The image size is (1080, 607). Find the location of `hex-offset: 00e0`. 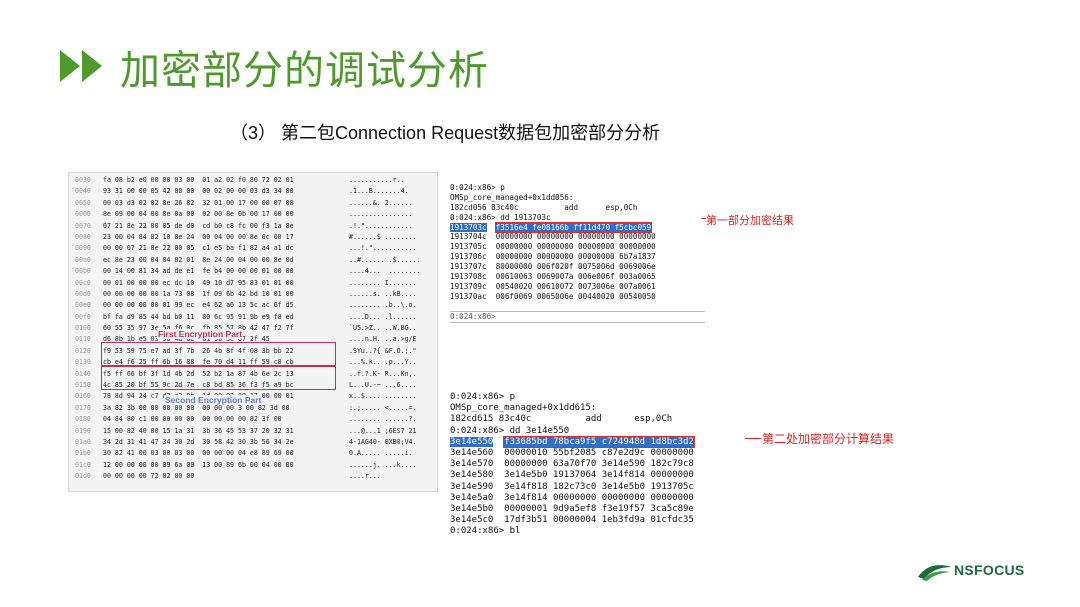

hex-offset: 00e0 is located at coordinates (83, 305).